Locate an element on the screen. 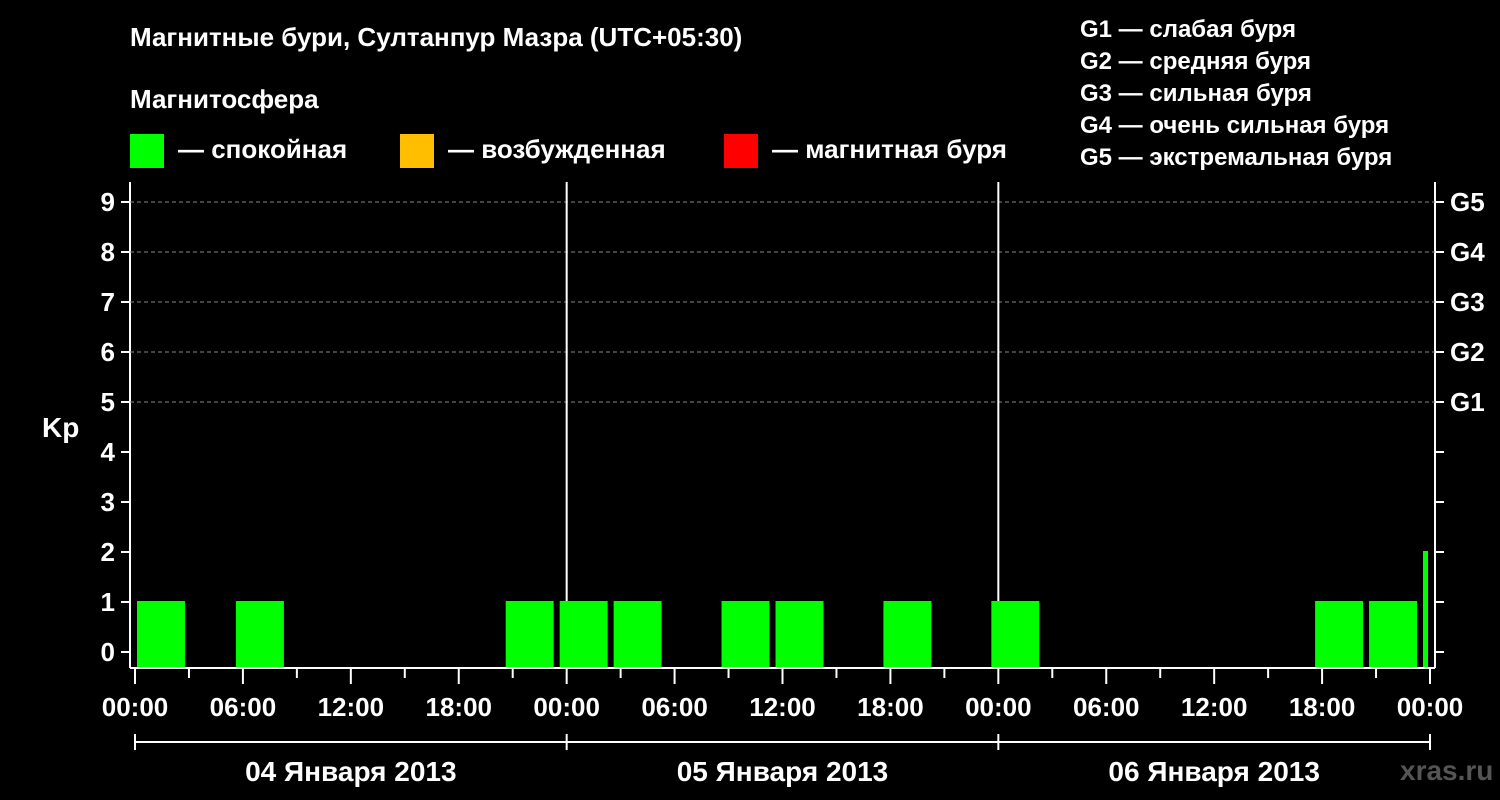 The image size is (1500, 800). x-tick-label-12: 00:00 is located at coordinates (1430, 707).